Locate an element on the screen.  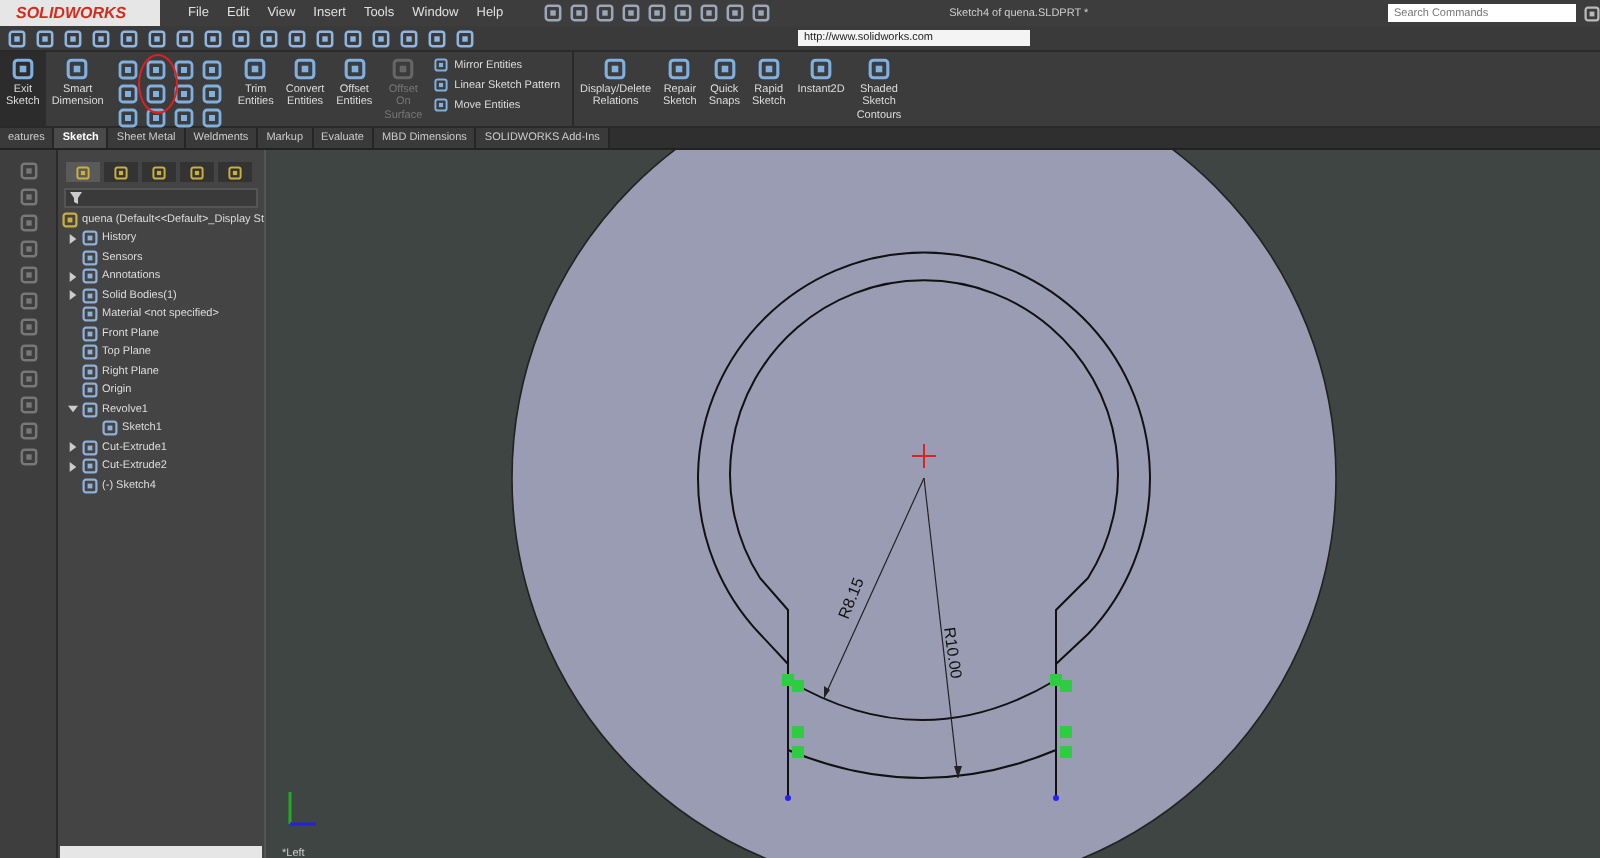
part-icon is located at coordinates (70, 219).